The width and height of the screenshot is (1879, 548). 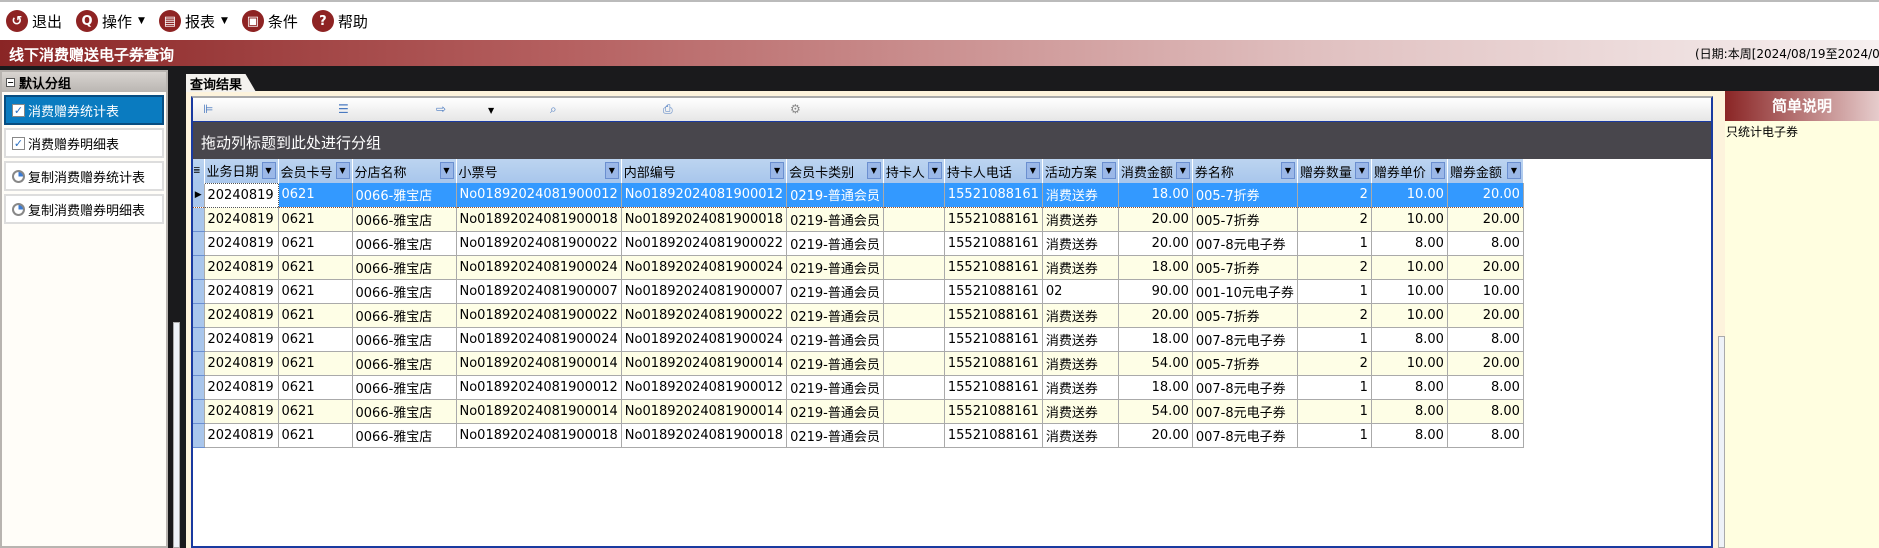 What do you see at coordinates (1721, 442) in the screenshot?
I see `right-splitter` at bounding box center [1721, 442].